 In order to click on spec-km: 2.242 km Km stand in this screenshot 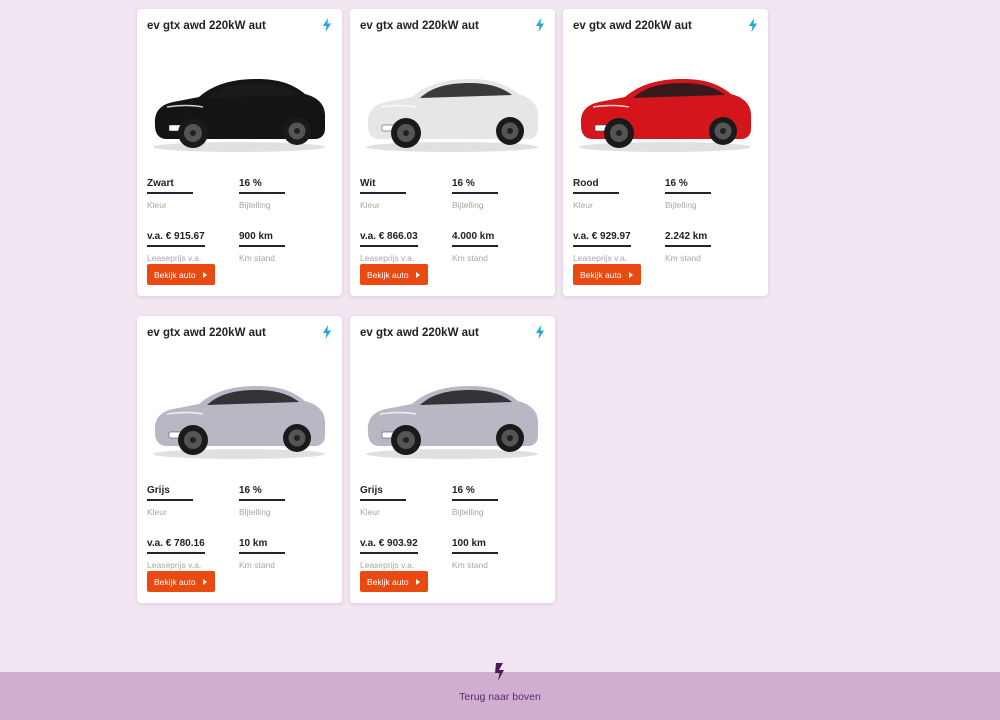, I will do `click(711, 244)`.